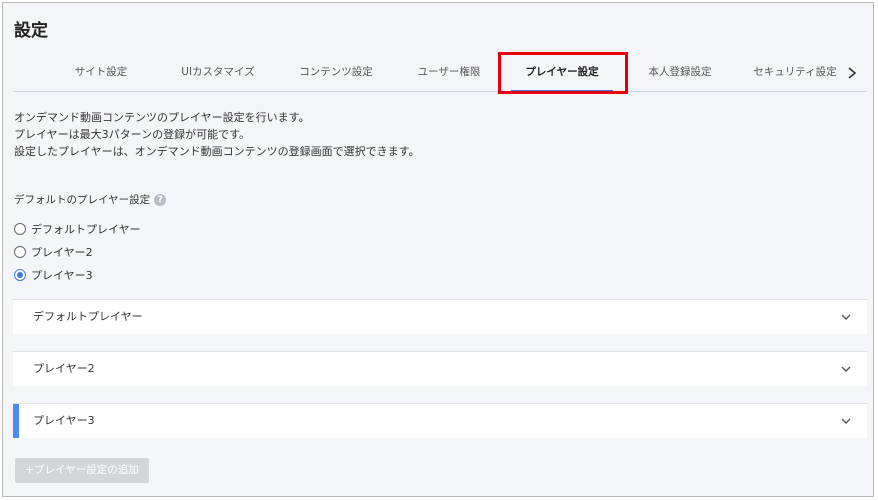  I want to click on panel-player-2: プレイヤー2, so click(440, 368).